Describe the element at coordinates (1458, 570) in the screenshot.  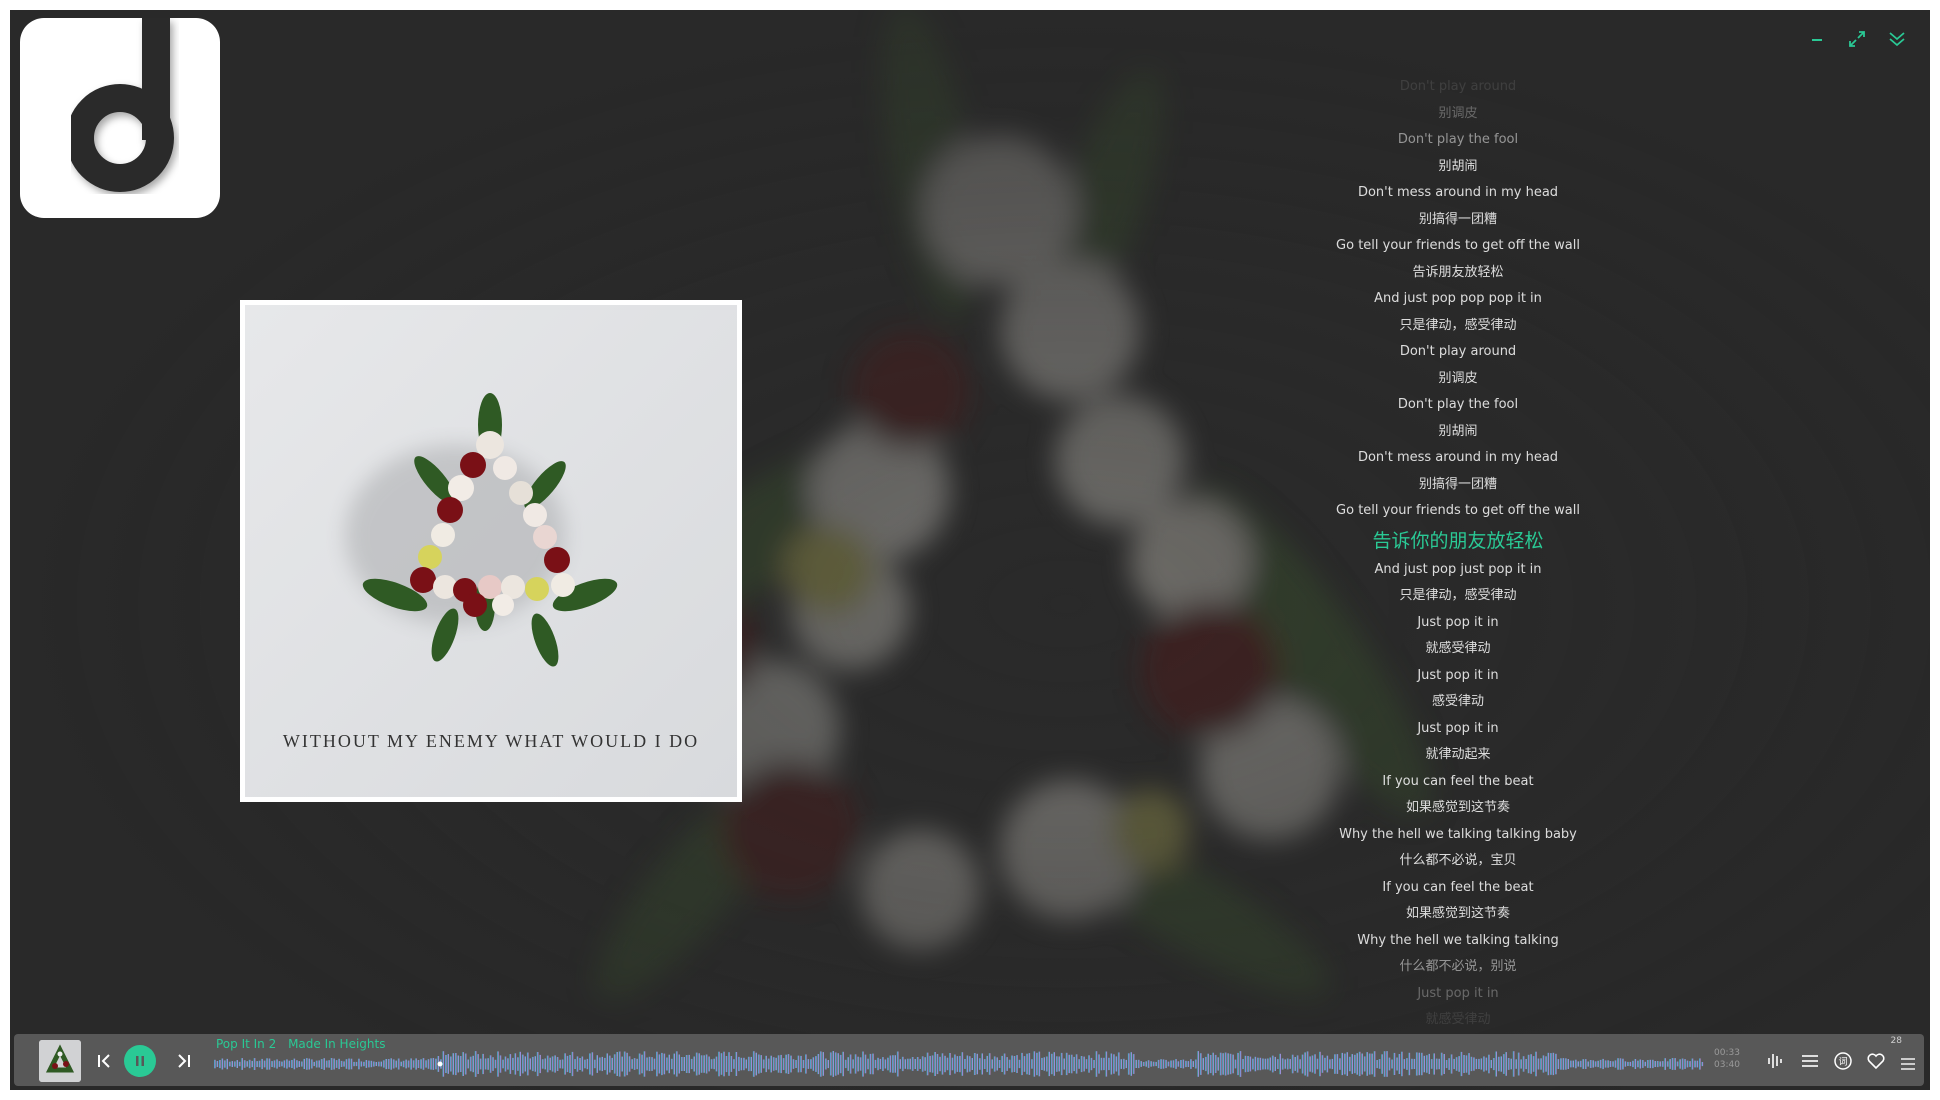
I see `lyric-line: And just pop just pop it in` at that location.